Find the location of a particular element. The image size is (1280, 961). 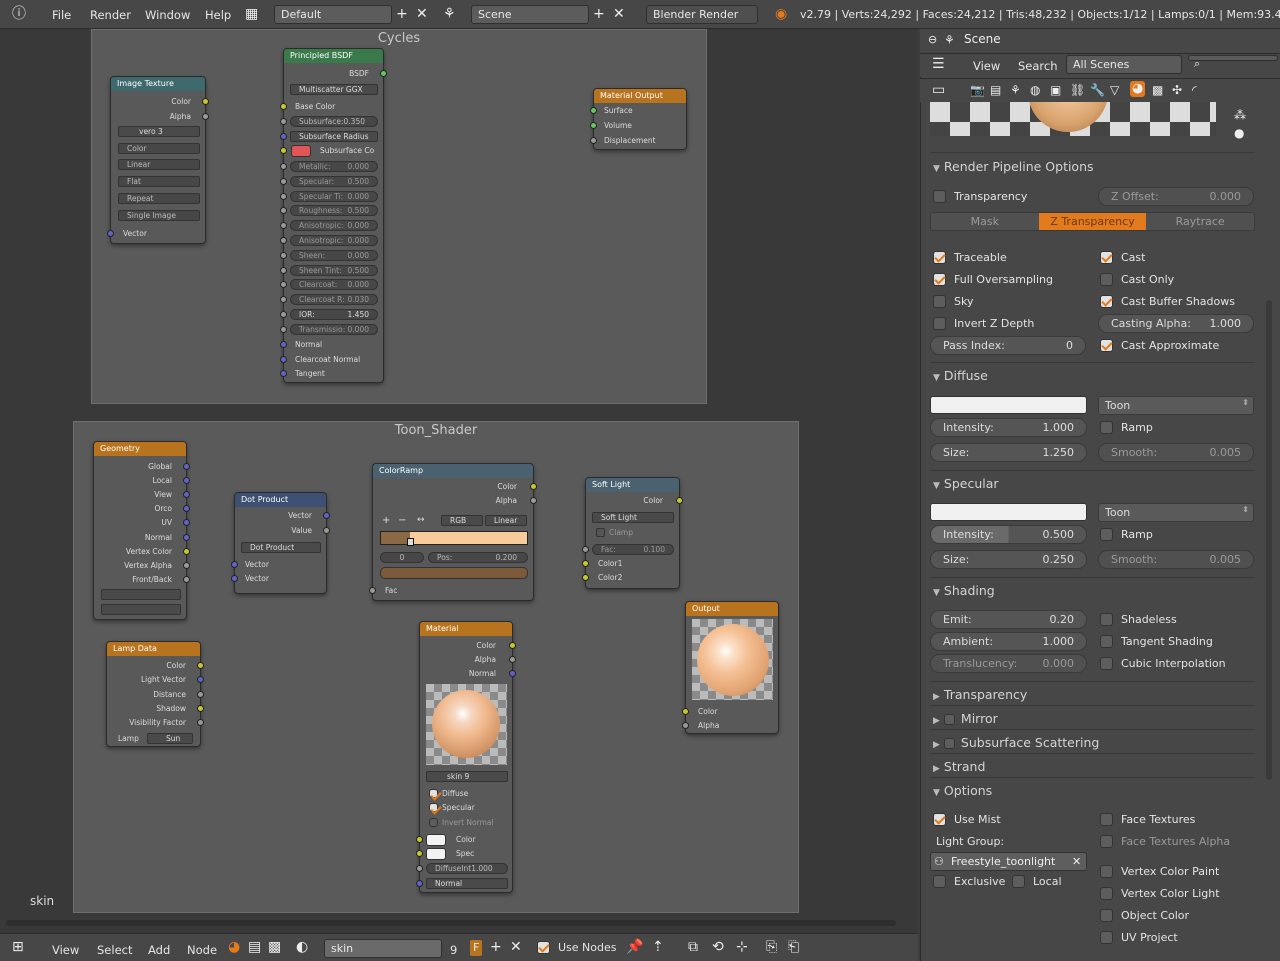

vertex-color-paint-toggle: Vertex Color Paint is located at coordinates (1159, 871).